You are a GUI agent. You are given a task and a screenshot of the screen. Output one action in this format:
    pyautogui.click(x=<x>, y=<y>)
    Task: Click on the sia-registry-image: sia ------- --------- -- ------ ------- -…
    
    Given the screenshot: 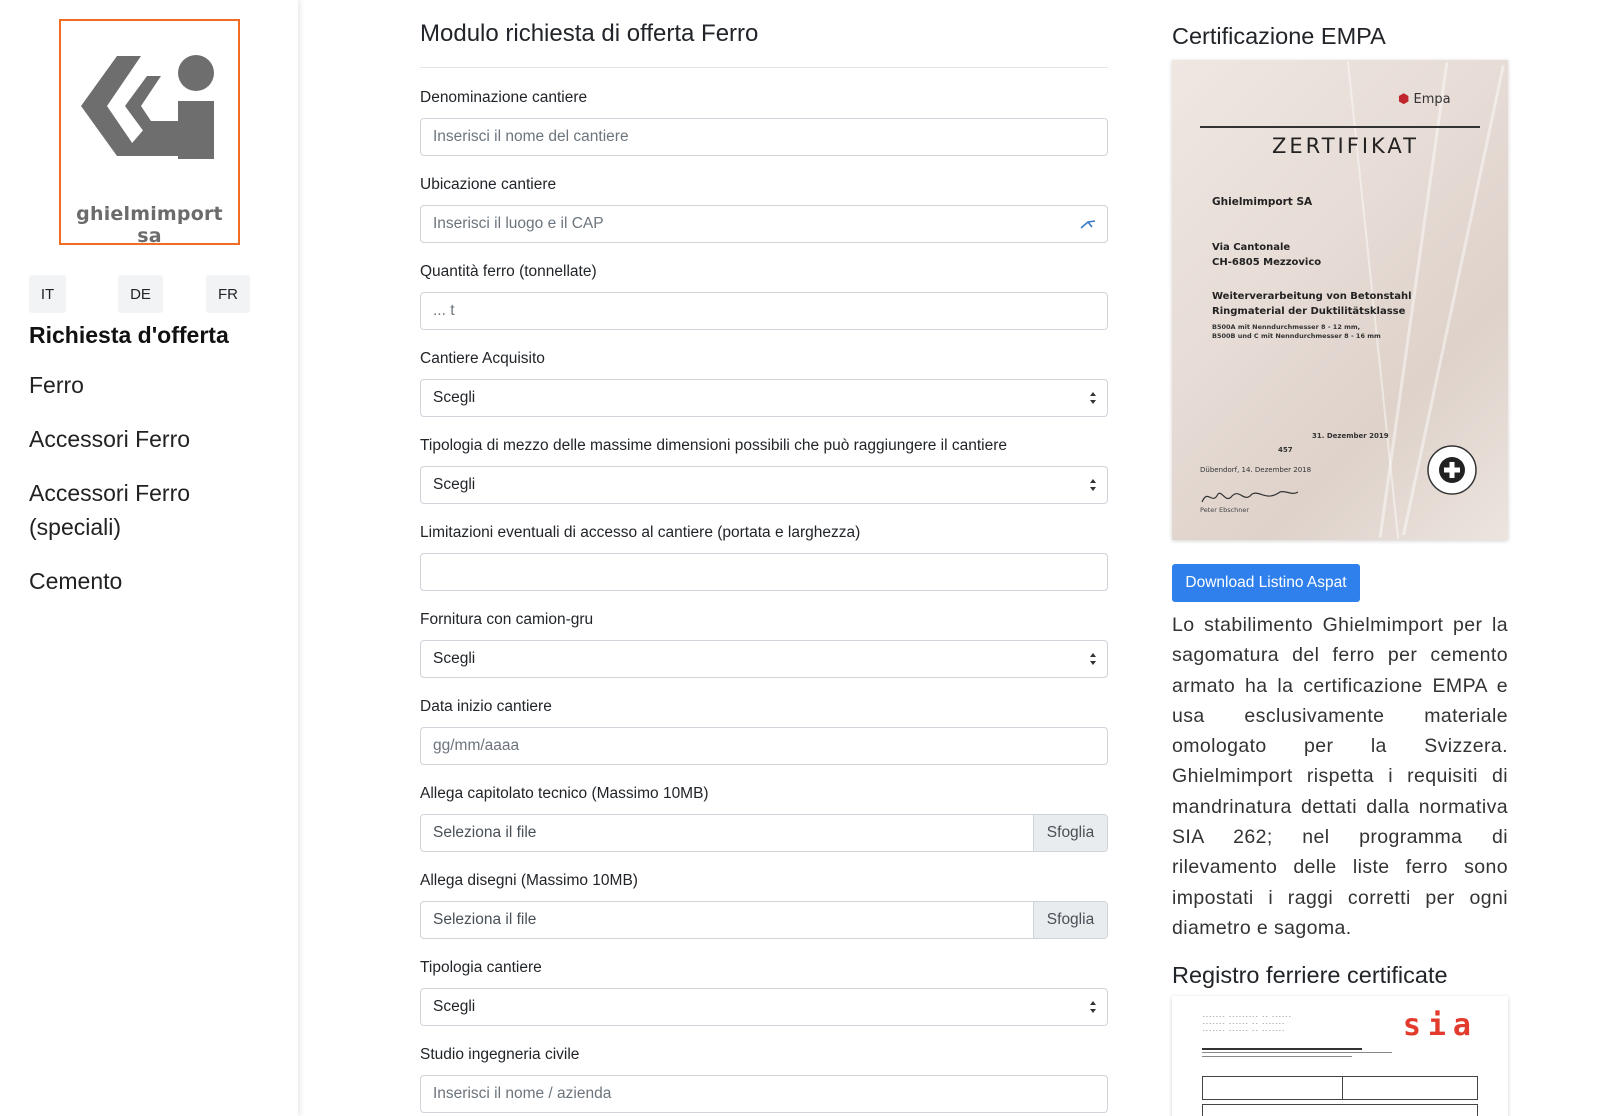 What is the action you would take?
    pyautogui.click(x=1340, y=1056)
    